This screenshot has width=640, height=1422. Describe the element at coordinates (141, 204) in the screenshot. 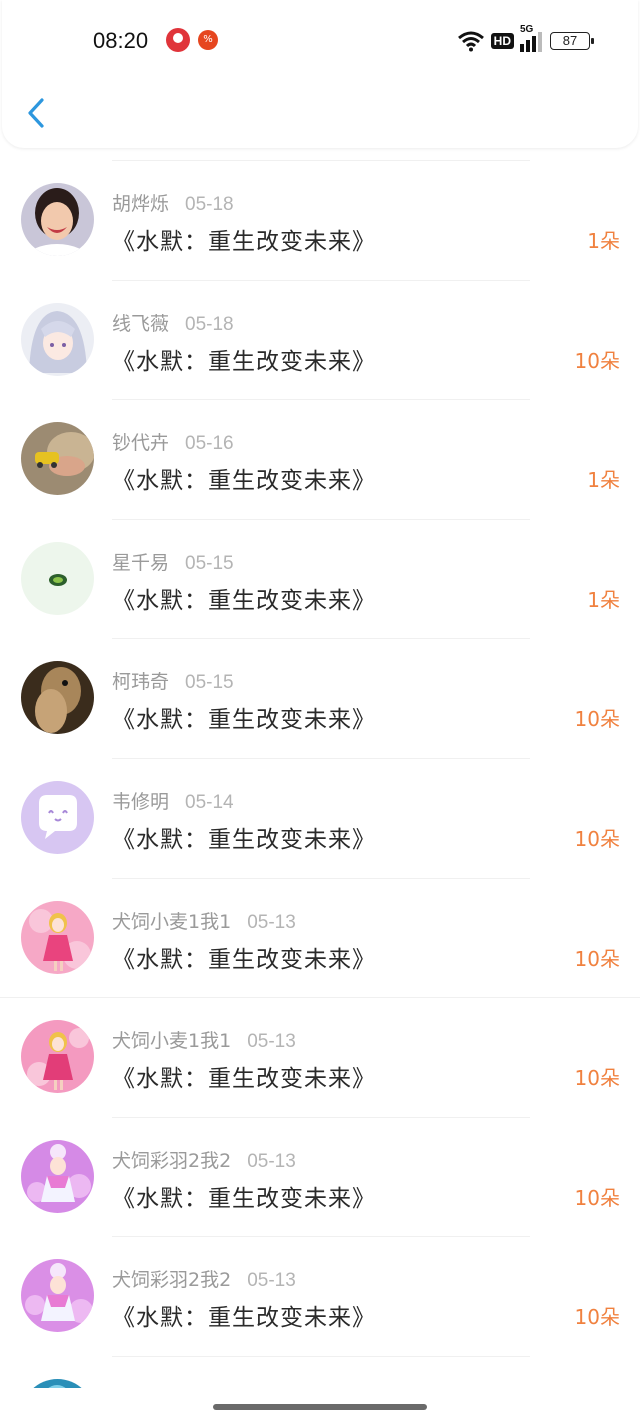

I see `sender-name: 胡烨烁` at that location.